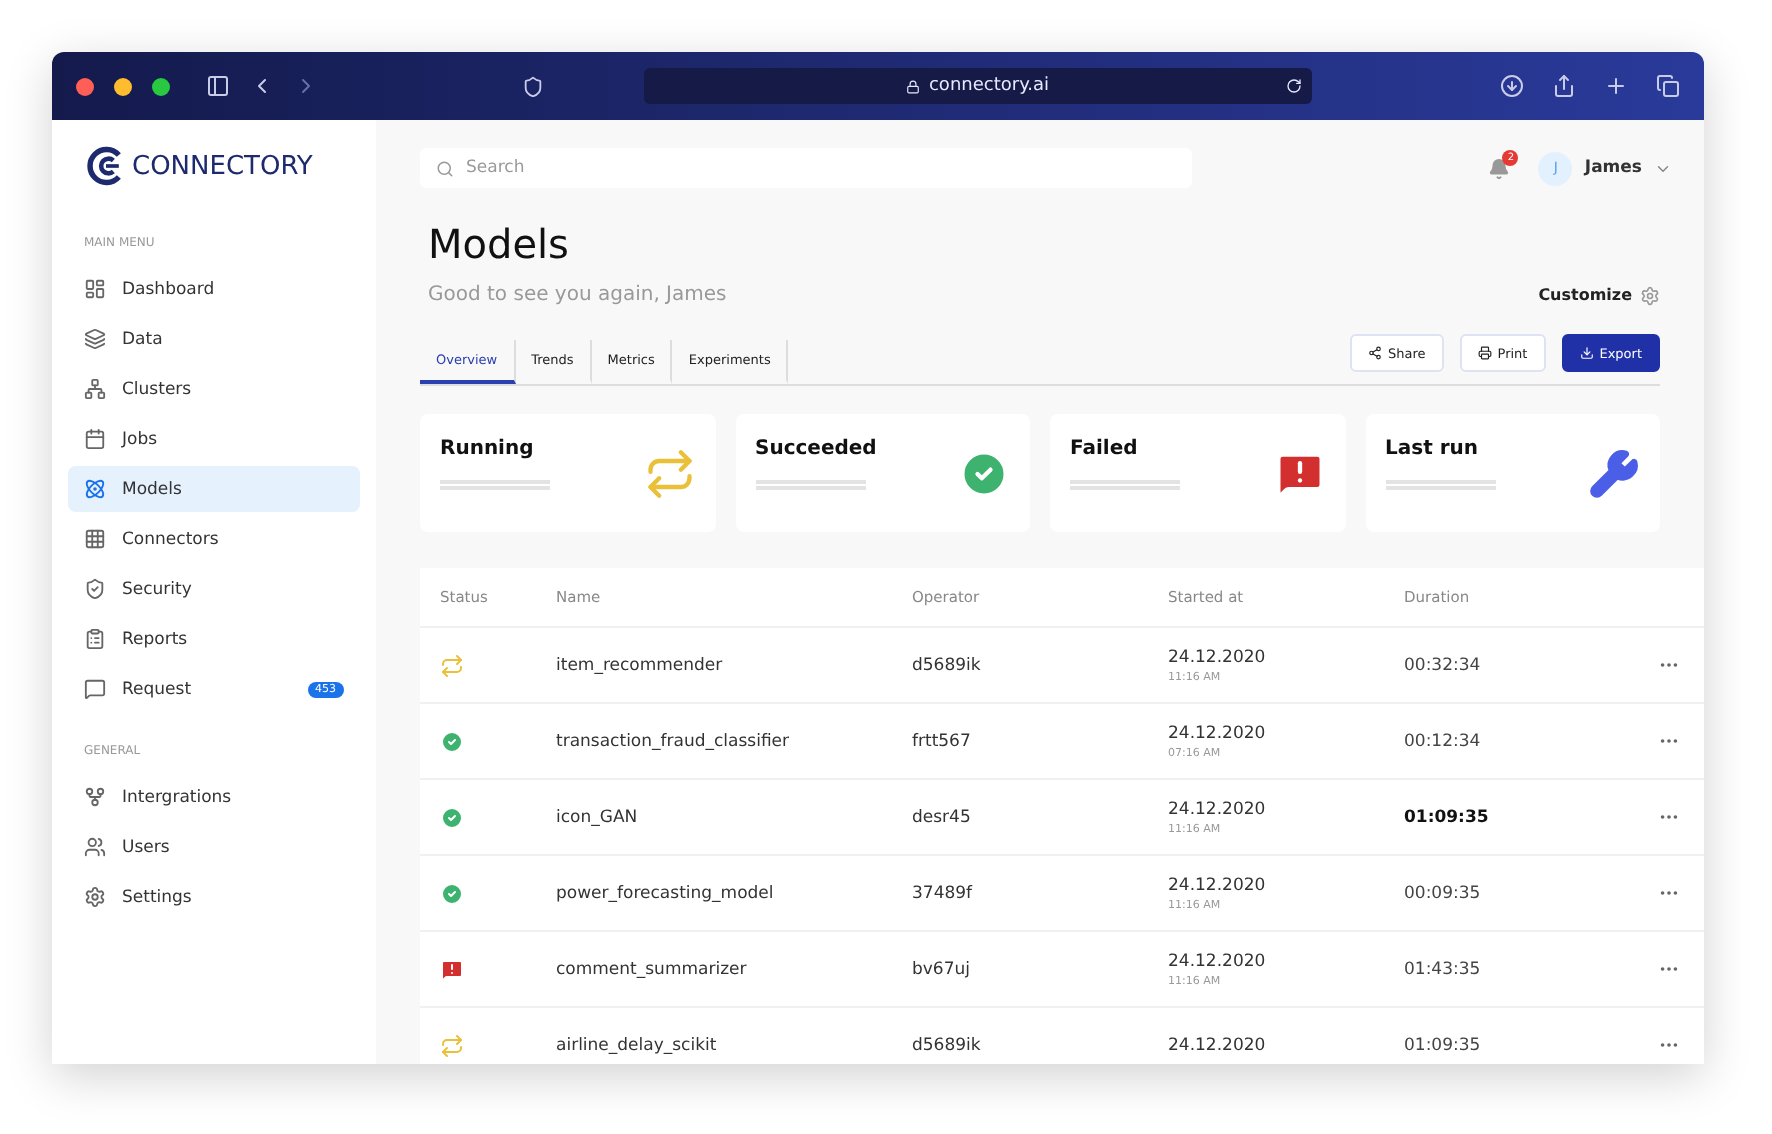  Describe the element at coordinates (1105, 449) in the screenshot. I see `card-title: Failed` at that location.